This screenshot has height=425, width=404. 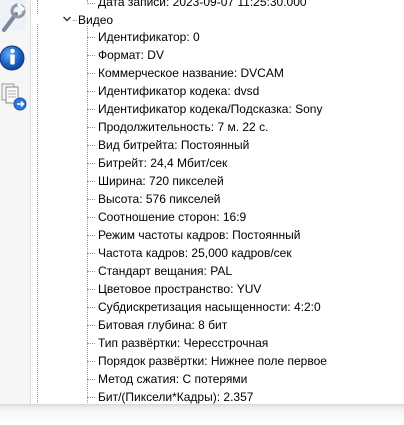 What do you see at coordinates (165, 271) in the screenshot?
I see `property-item: Стандарт вещания: PAL` at bounding box center [165, 271].